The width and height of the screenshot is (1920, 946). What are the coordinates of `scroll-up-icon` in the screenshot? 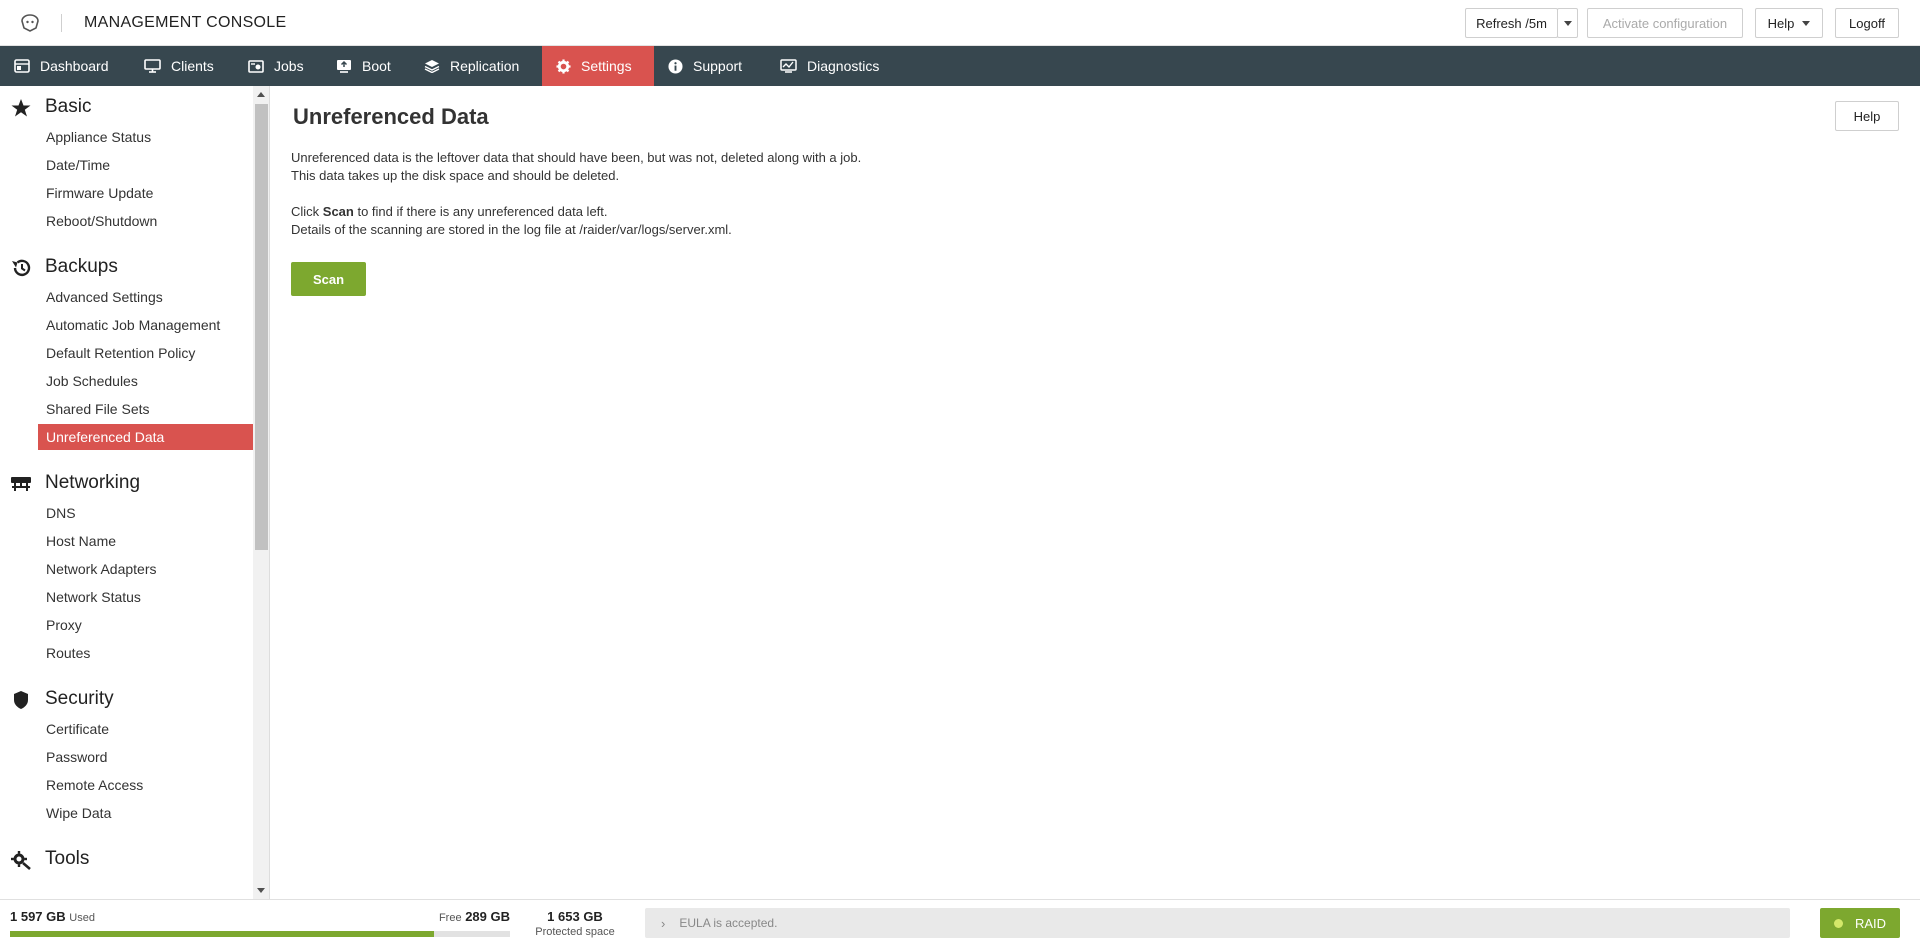 It's located at (261, 94).